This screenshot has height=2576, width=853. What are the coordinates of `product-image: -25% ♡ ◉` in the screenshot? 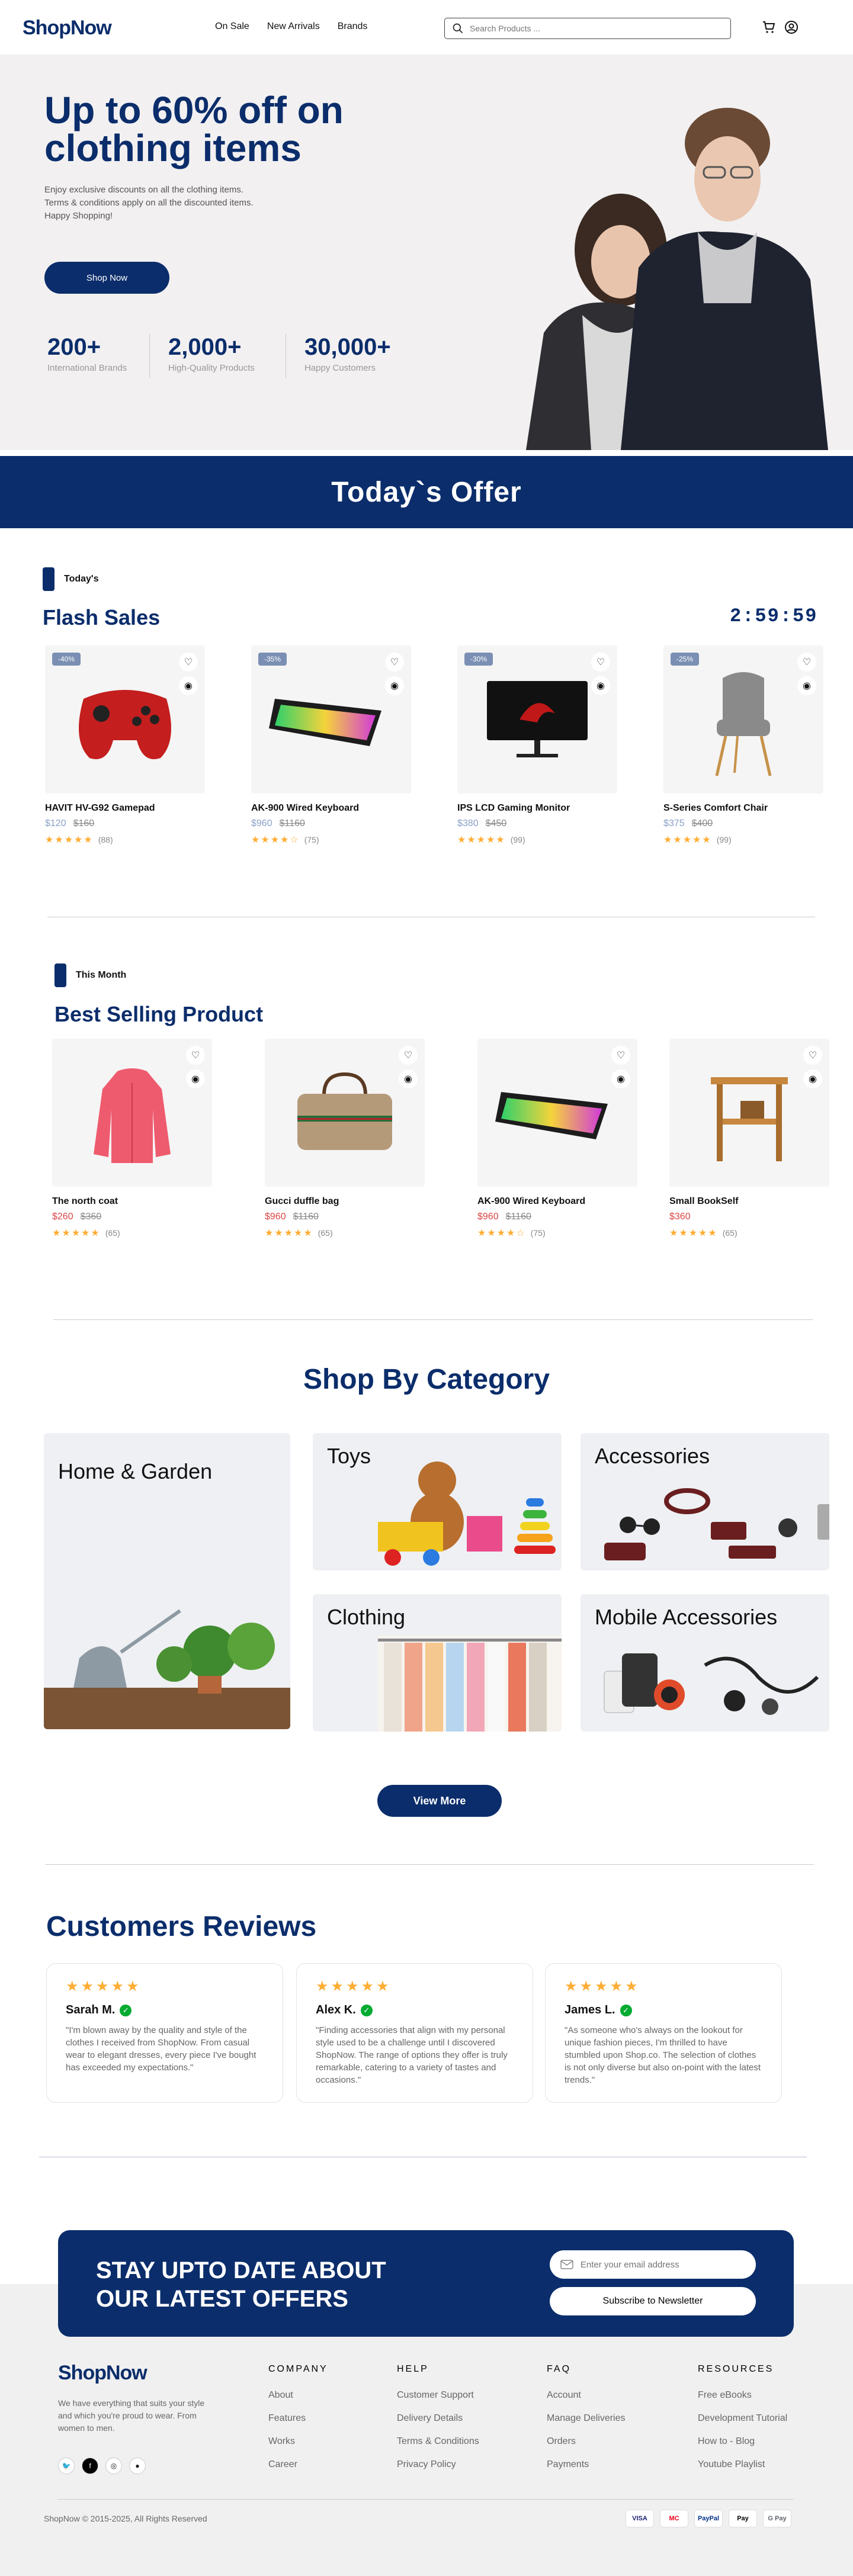 It's located at (743, 719).